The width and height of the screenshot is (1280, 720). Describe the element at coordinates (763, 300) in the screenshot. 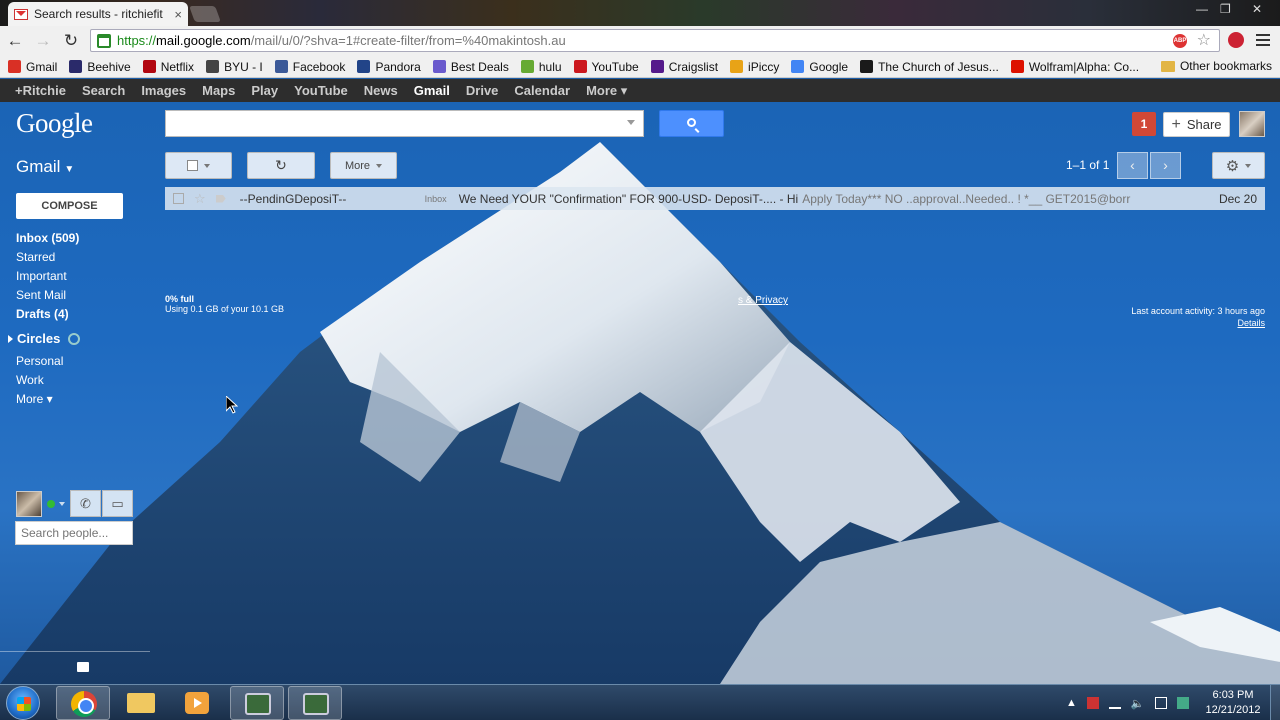

I see `privacy-link: s & Privacy` at that location.